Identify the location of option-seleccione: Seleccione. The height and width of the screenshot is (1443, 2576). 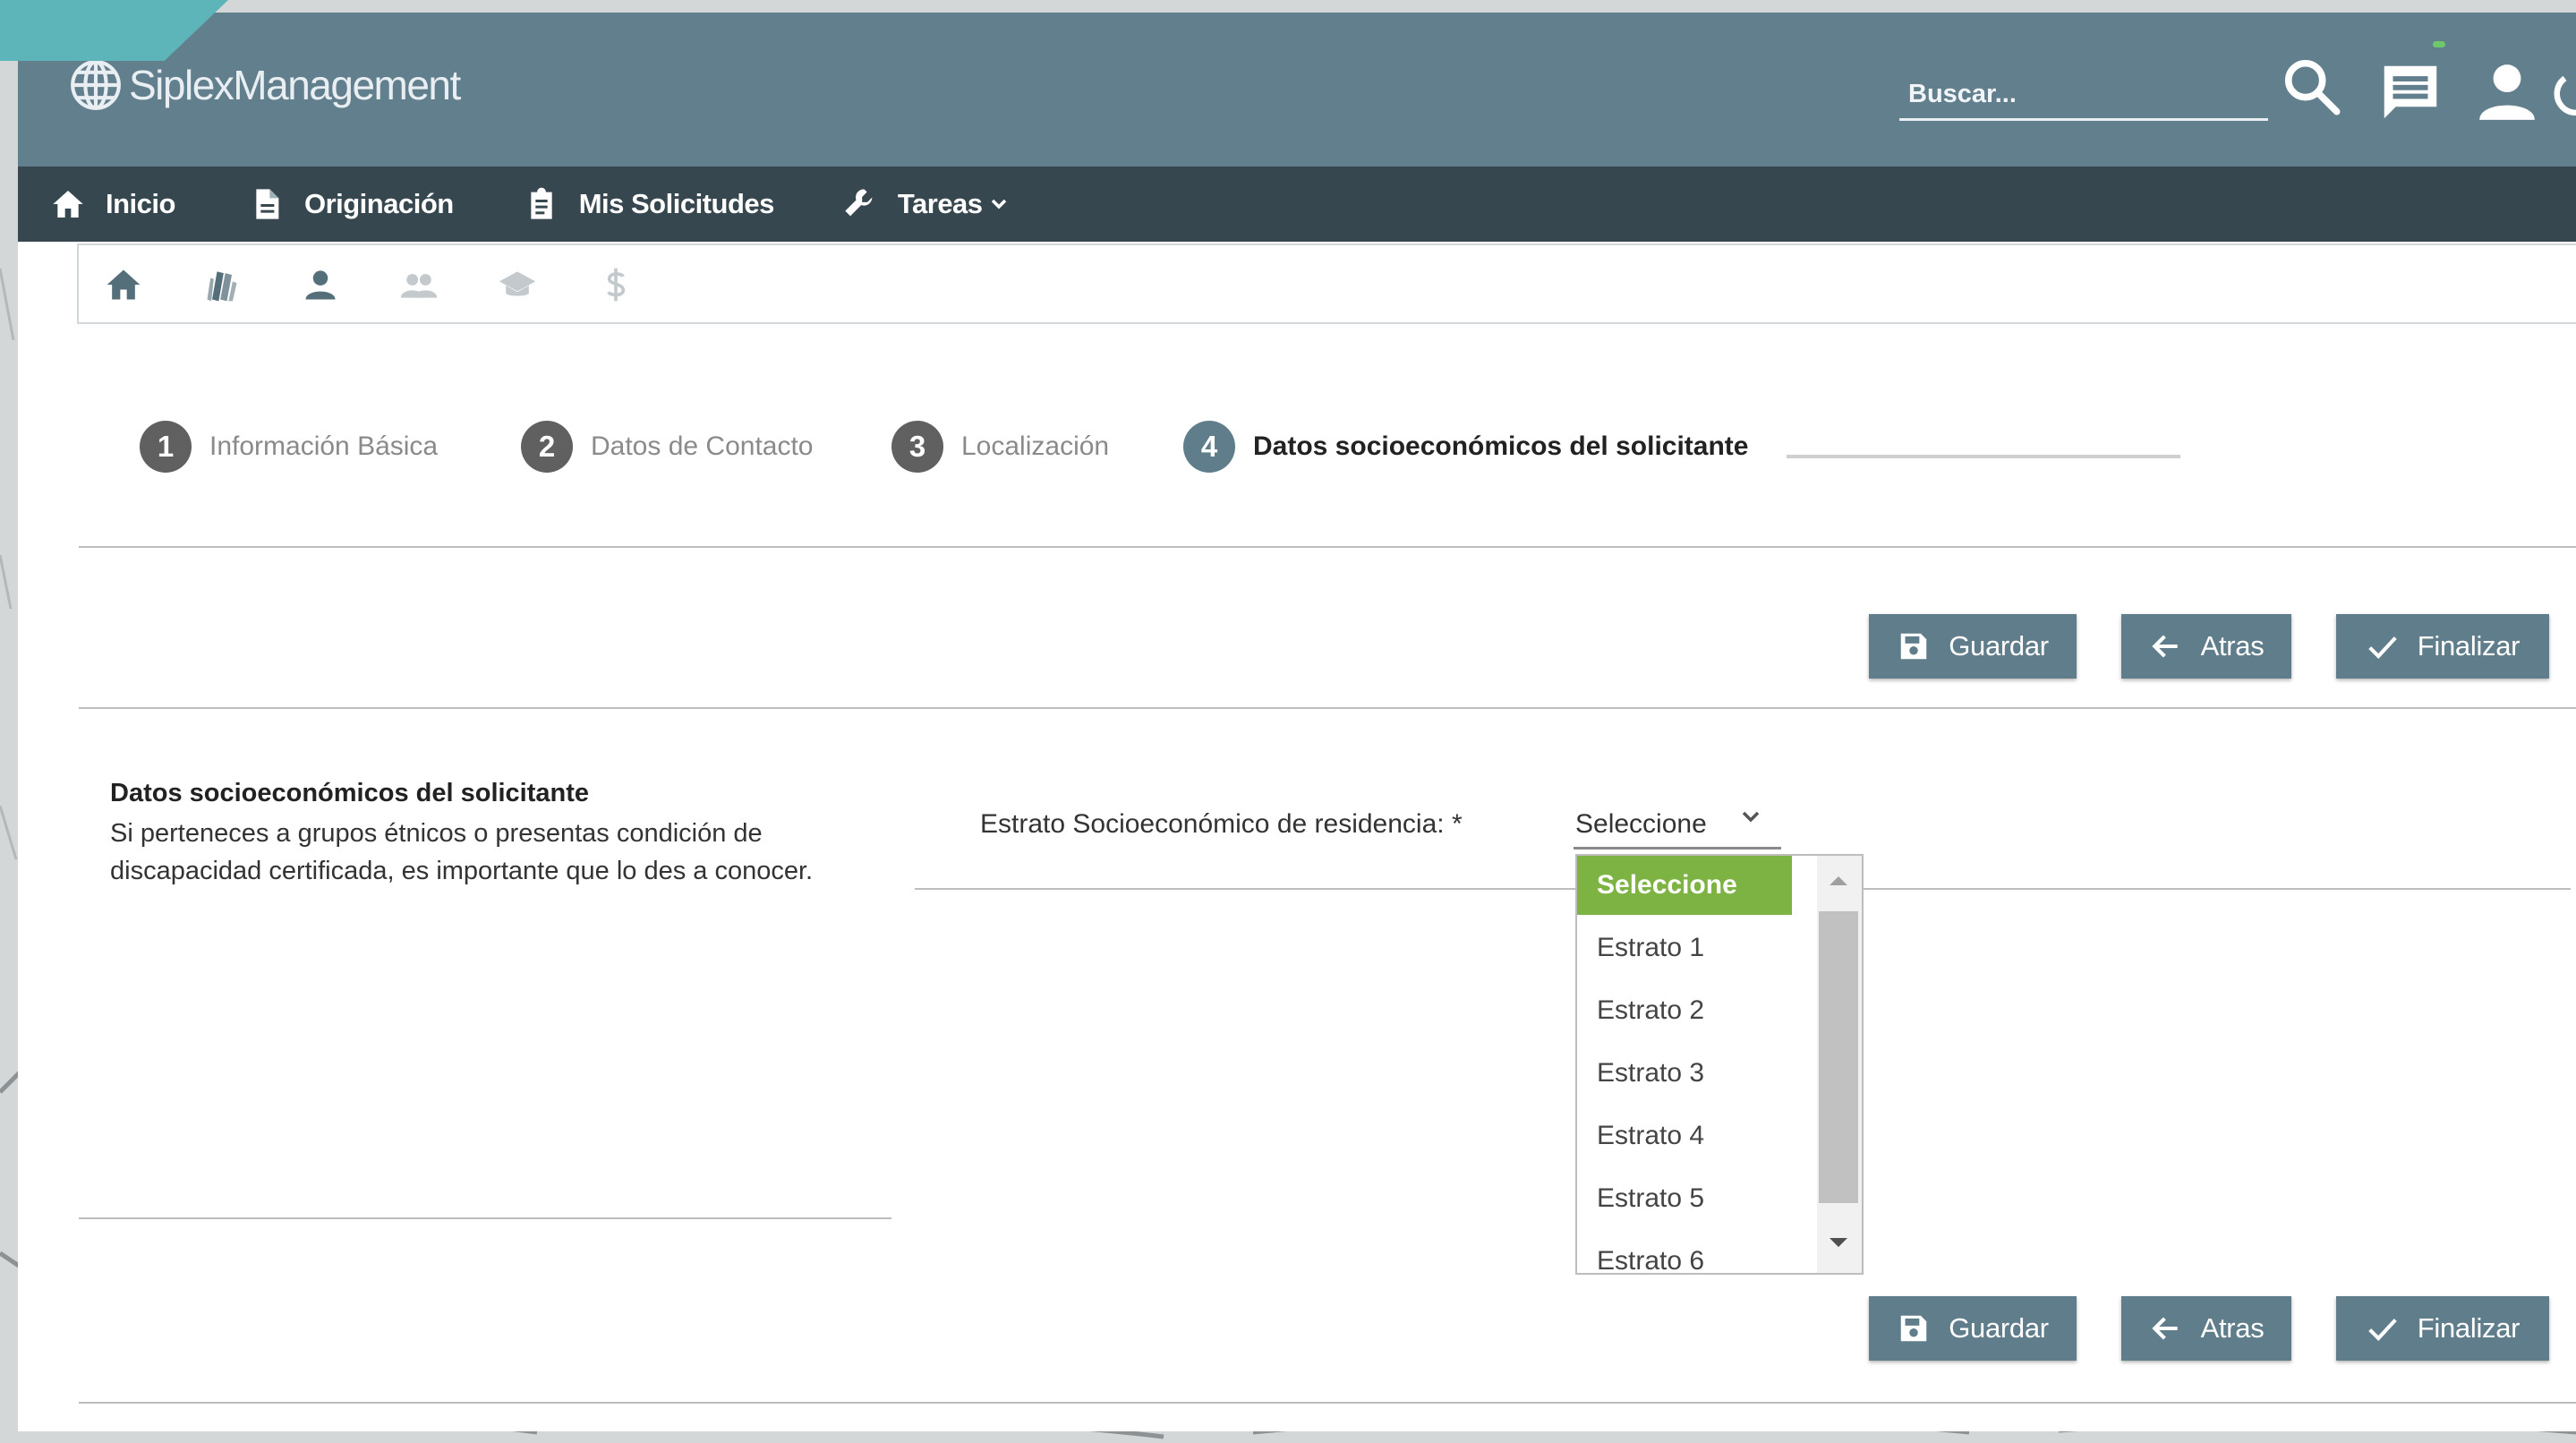
(1684, 885).